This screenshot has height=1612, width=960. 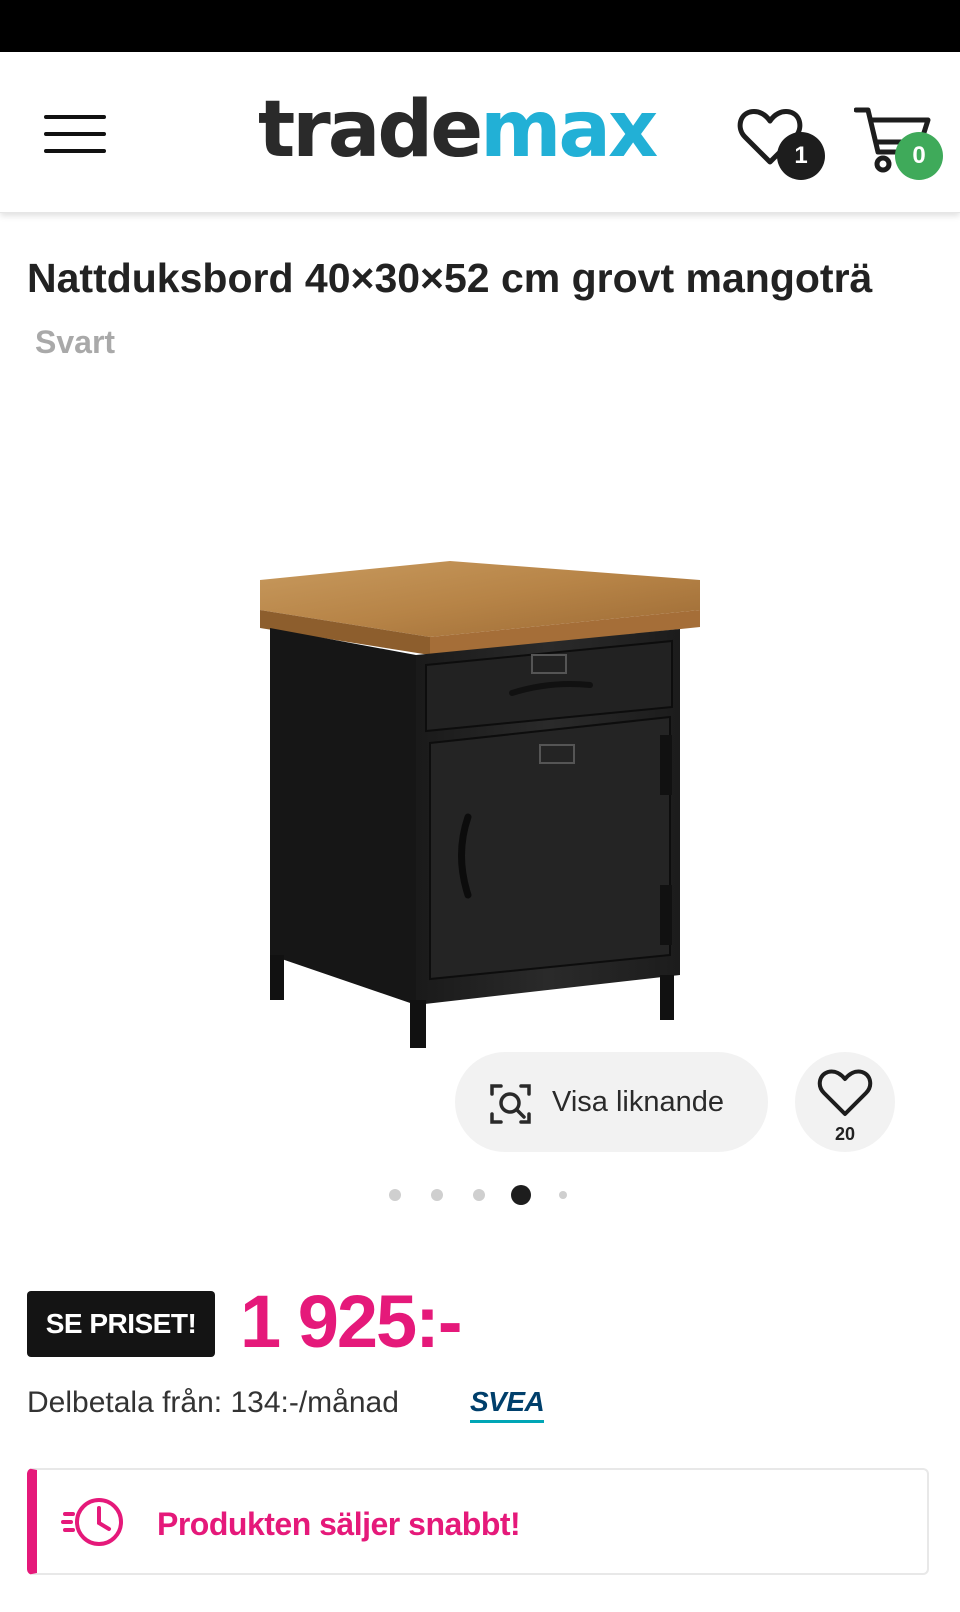 What do you see at coordinates (92, 1522) in the screenshot?
I see `fast-clock-icon` at bounding box center [92, 1522].